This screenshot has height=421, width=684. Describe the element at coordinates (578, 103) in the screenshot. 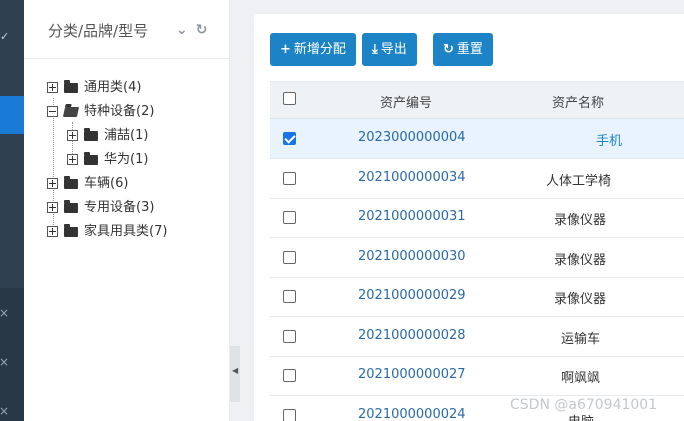

I see `column-header-name: 资产名称` at that location.